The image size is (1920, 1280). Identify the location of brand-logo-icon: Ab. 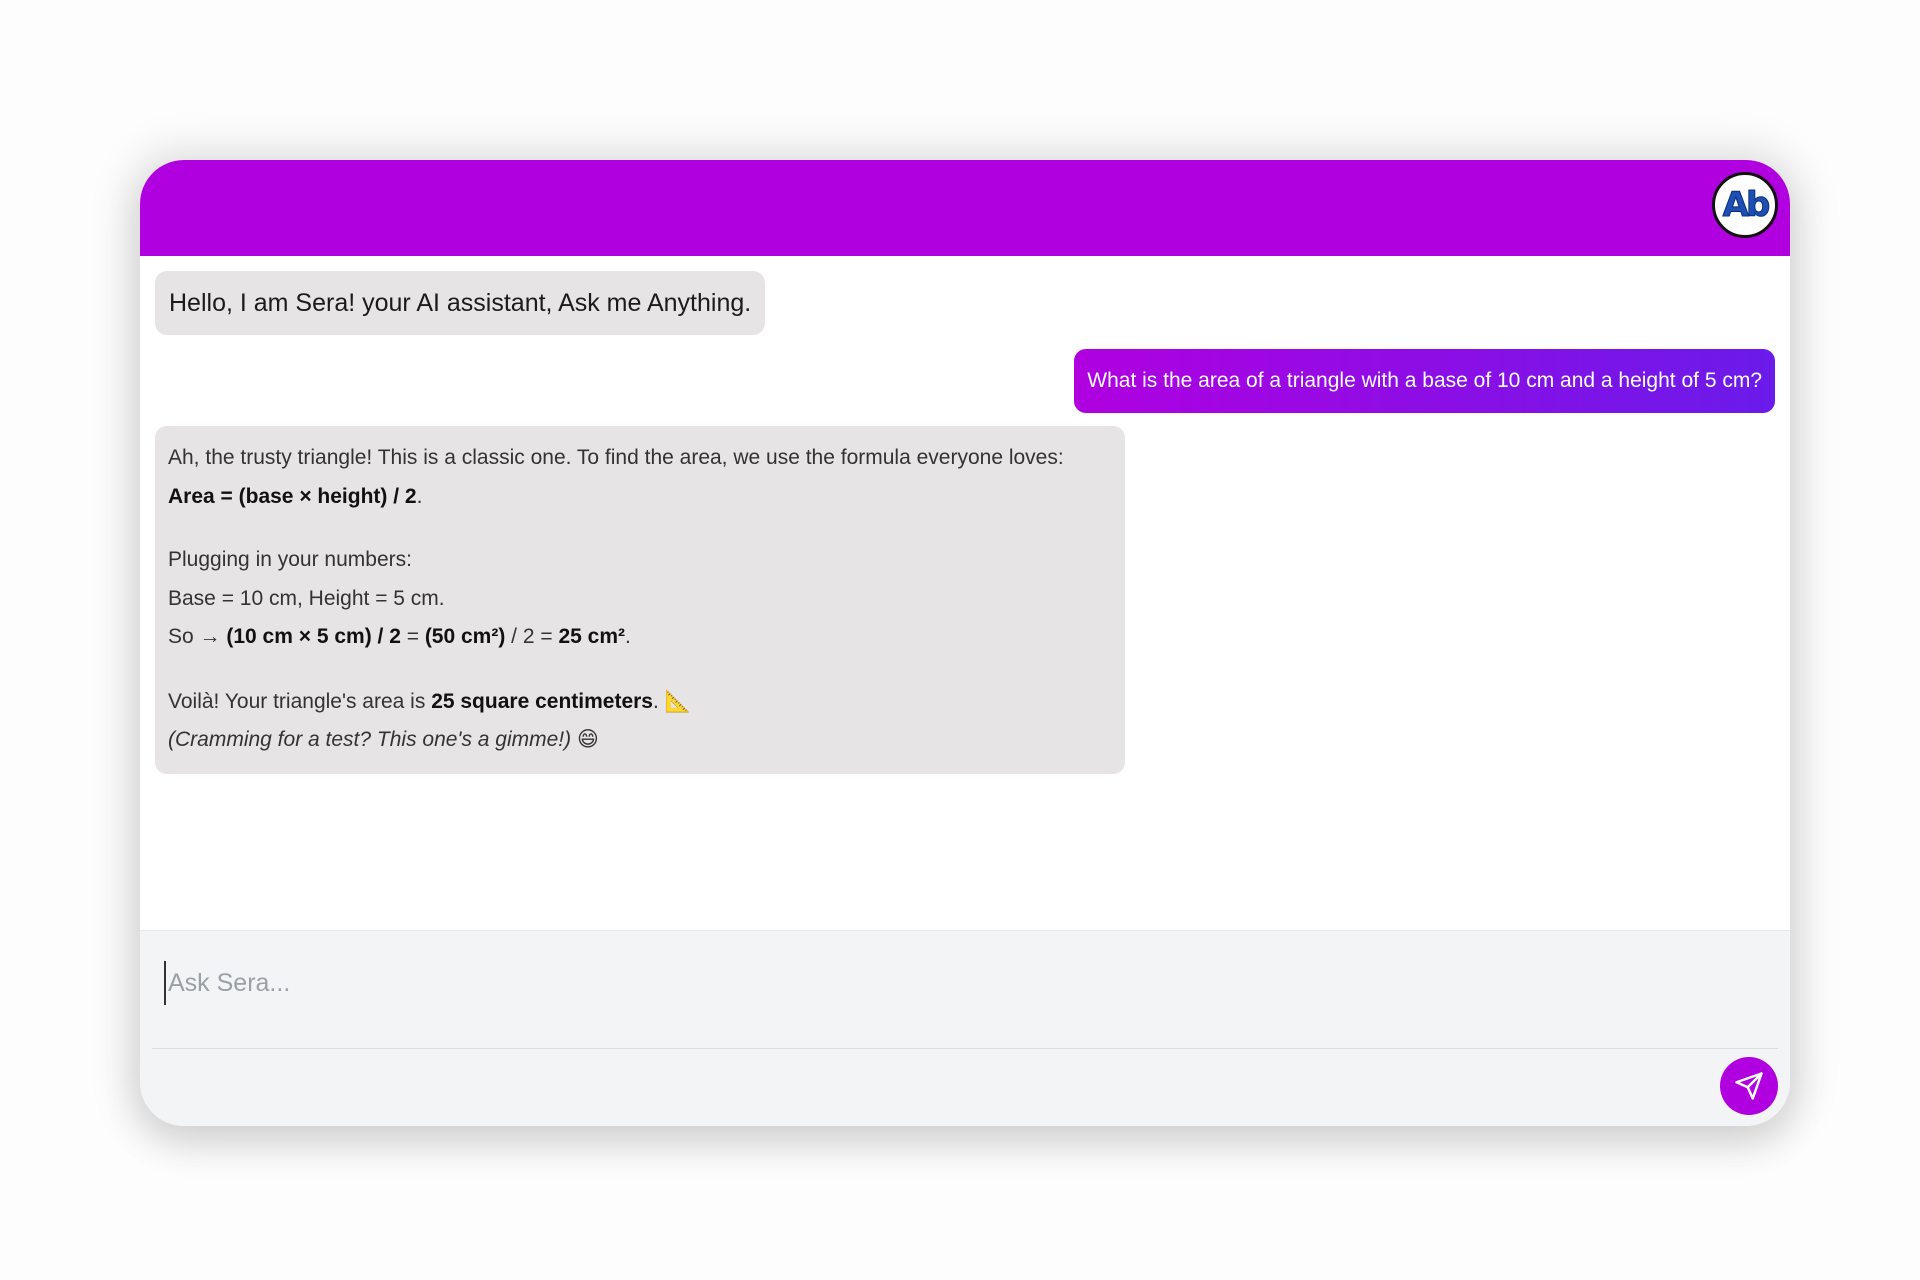
(1745, 205).